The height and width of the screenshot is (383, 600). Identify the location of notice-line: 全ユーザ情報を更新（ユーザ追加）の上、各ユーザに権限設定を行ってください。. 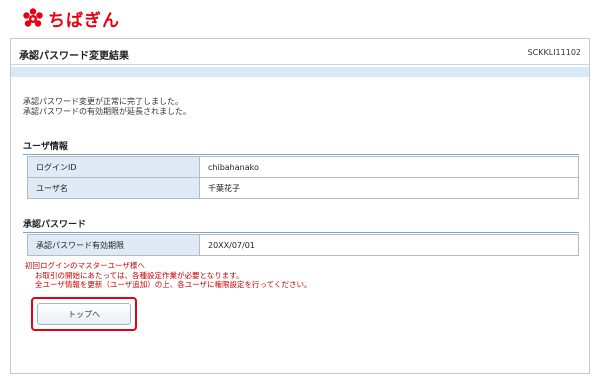
(173, 284).